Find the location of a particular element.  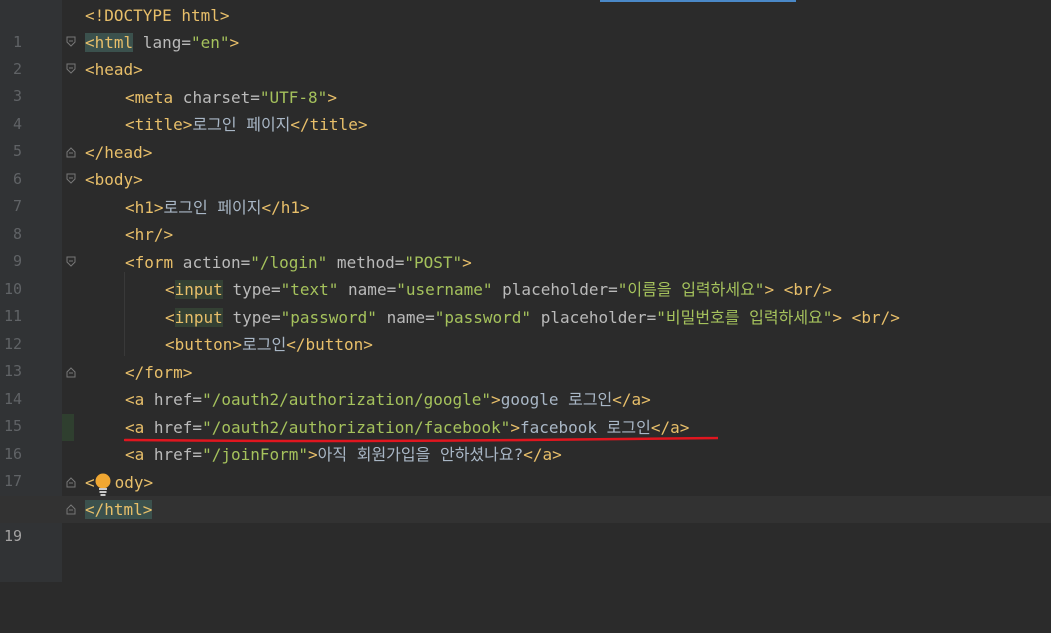

code-line-4: 4 <meta charset="UTF-8"> is located at coordinates (525, 108).